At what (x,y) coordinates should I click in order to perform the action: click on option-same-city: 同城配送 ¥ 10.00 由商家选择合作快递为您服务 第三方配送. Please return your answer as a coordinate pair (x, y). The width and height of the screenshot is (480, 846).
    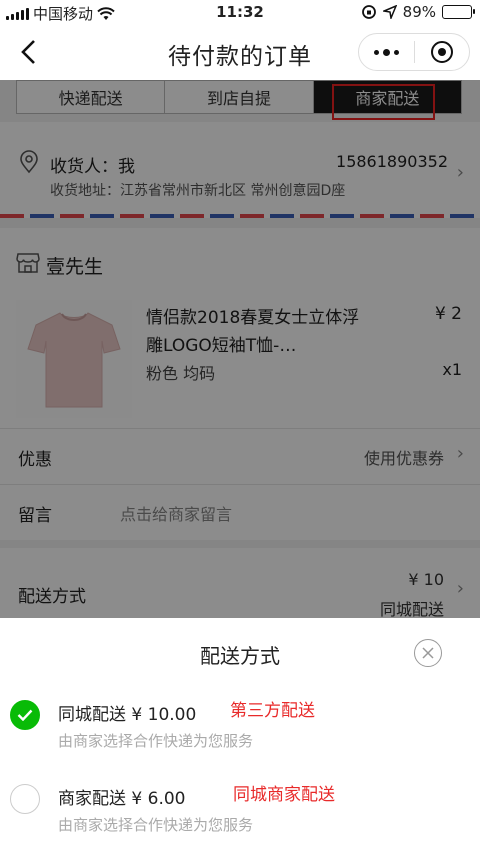
    Looking at the image, I should click on (240, 730).